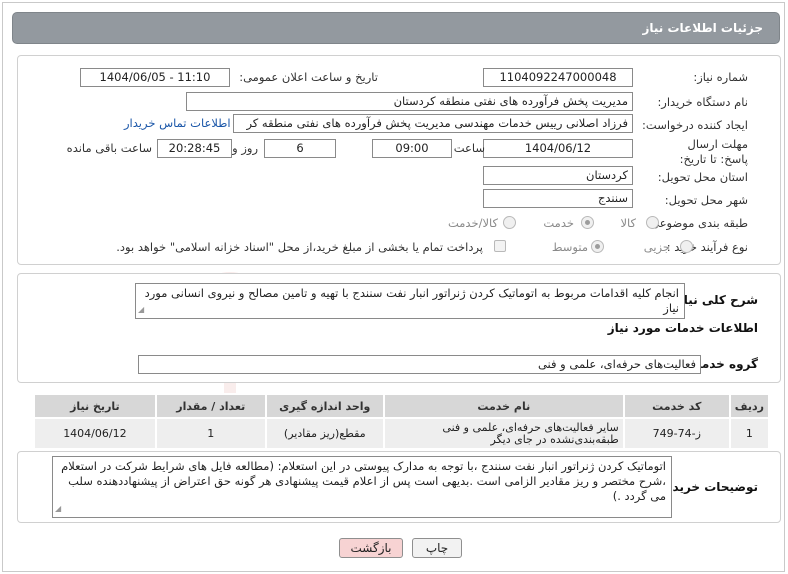 The height and width of the screenshot is (574, 788). Describe the element at coordinates (109, 148) in the screenshot. I see `remaining-label: ساعت باقی مانده` at that location.